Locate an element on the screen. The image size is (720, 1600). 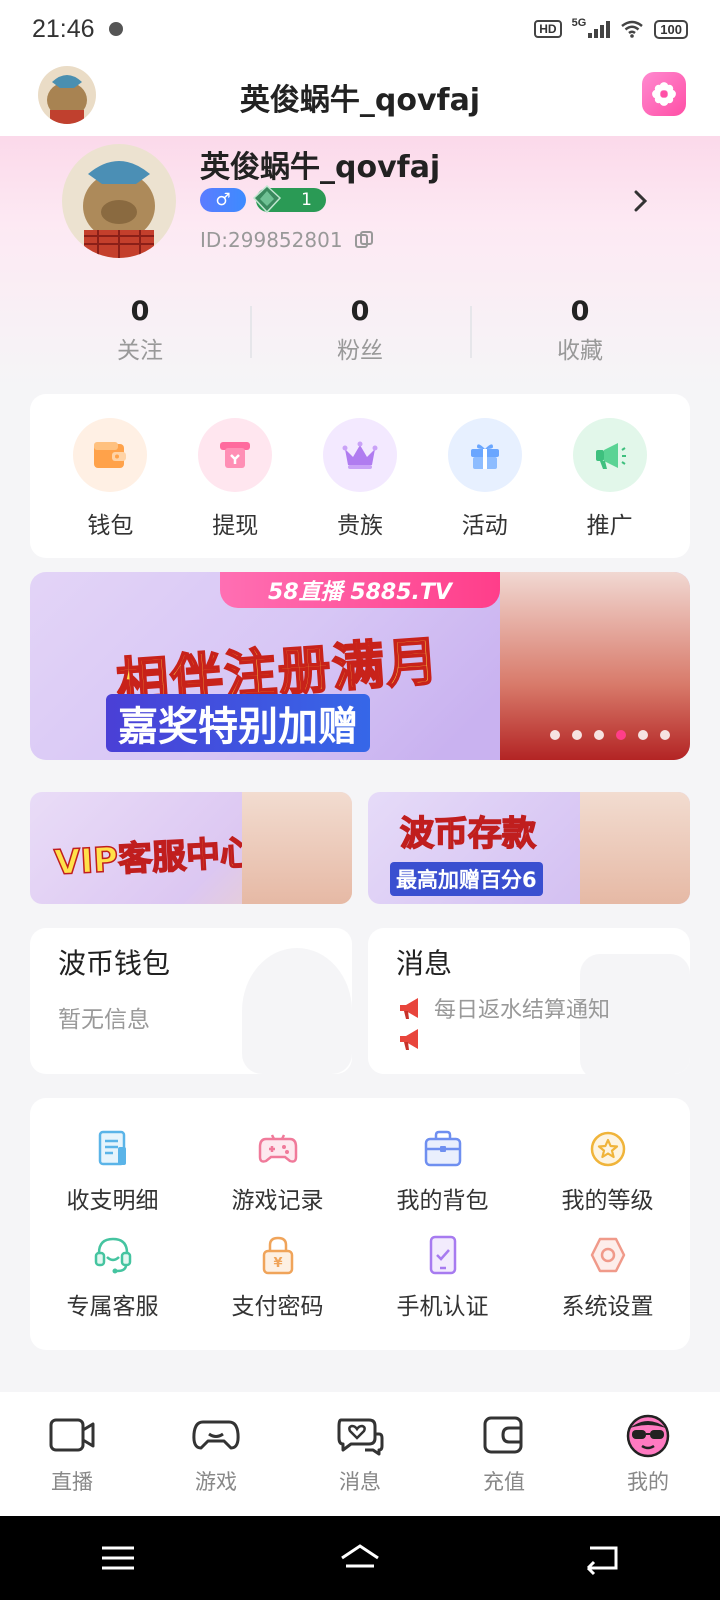
withdraw-icon is located at coordinates (235, 455).